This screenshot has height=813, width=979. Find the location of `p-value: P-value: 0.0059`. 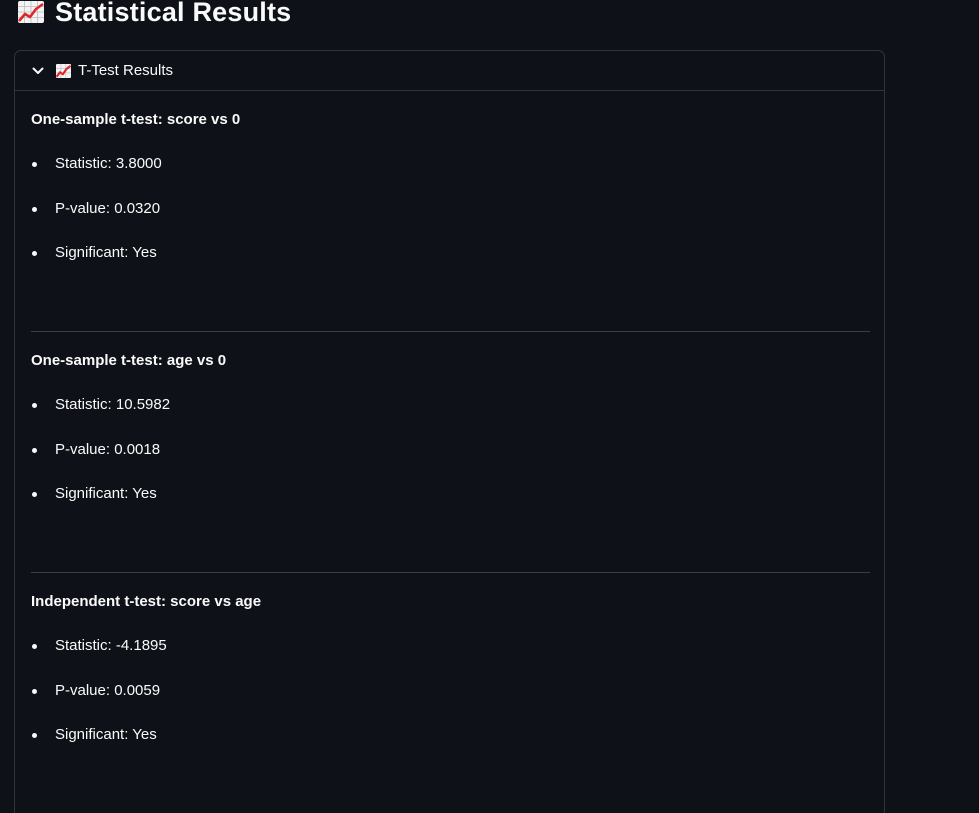

p-value: P-value: 0.0059 is located at coordinates (108, 690).